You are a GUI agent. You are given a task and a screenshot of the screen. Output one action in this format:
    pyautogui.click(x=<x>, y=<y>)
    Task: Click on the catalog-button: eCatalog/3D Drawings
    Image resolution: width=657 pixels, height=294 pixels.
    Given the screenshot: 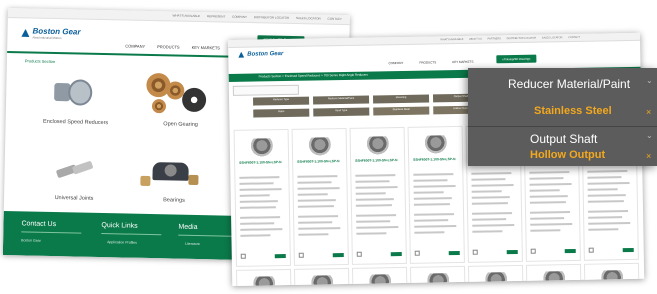 What is the action you would take?
    pyautogui.click(x=516, y=56)
    